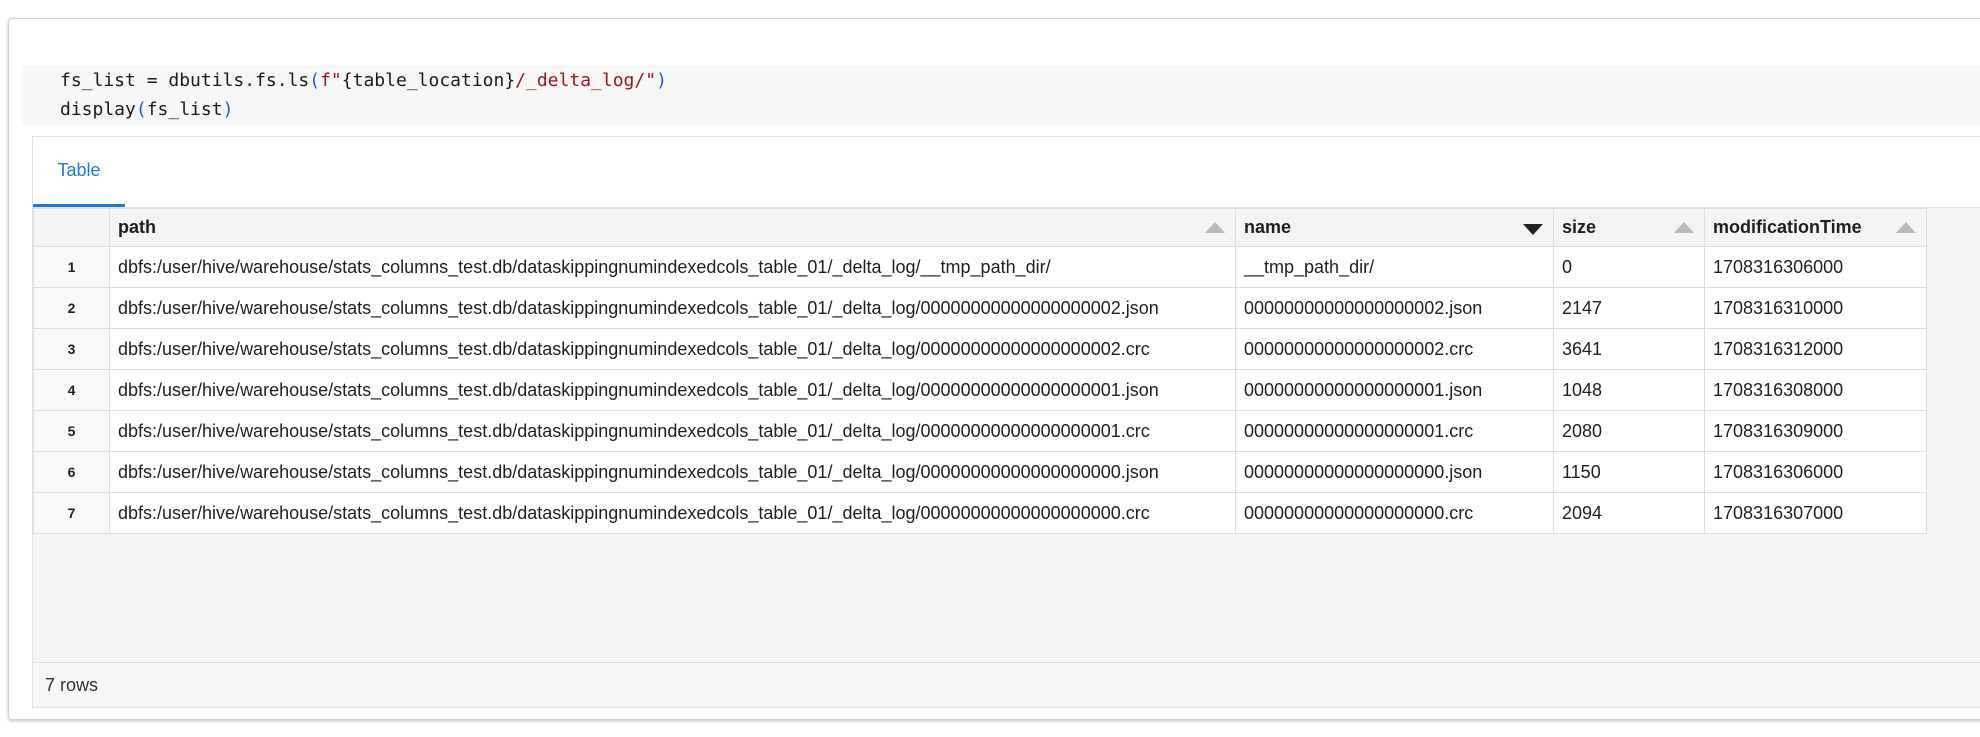 This screenshot has width=1980, height=737. I want to click on size-cell: 1048, so click(1629, 390).